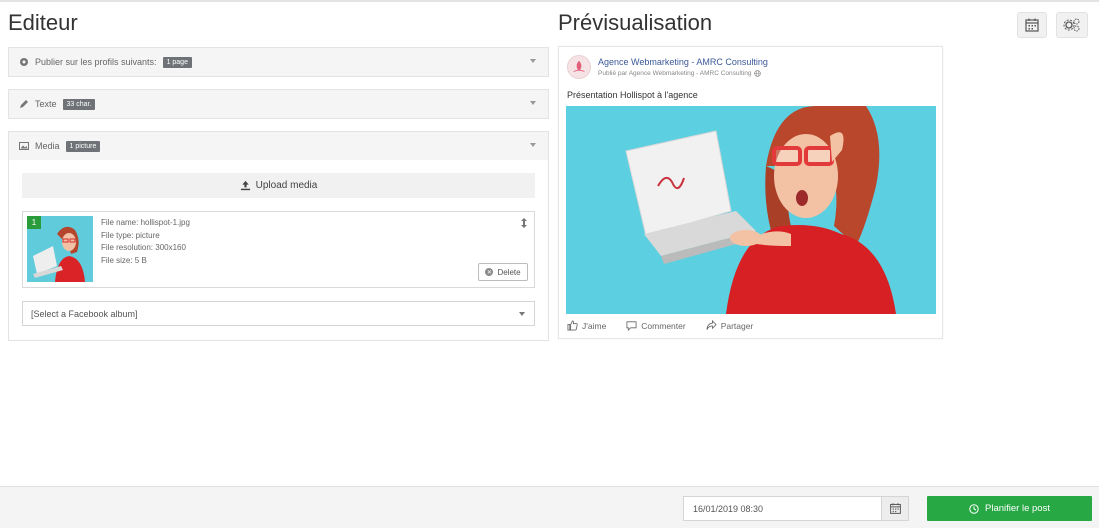 Image resolution: width=1099 pixels, height=528 pixels. I want to click on text-label: Texte, so click(46, 104).